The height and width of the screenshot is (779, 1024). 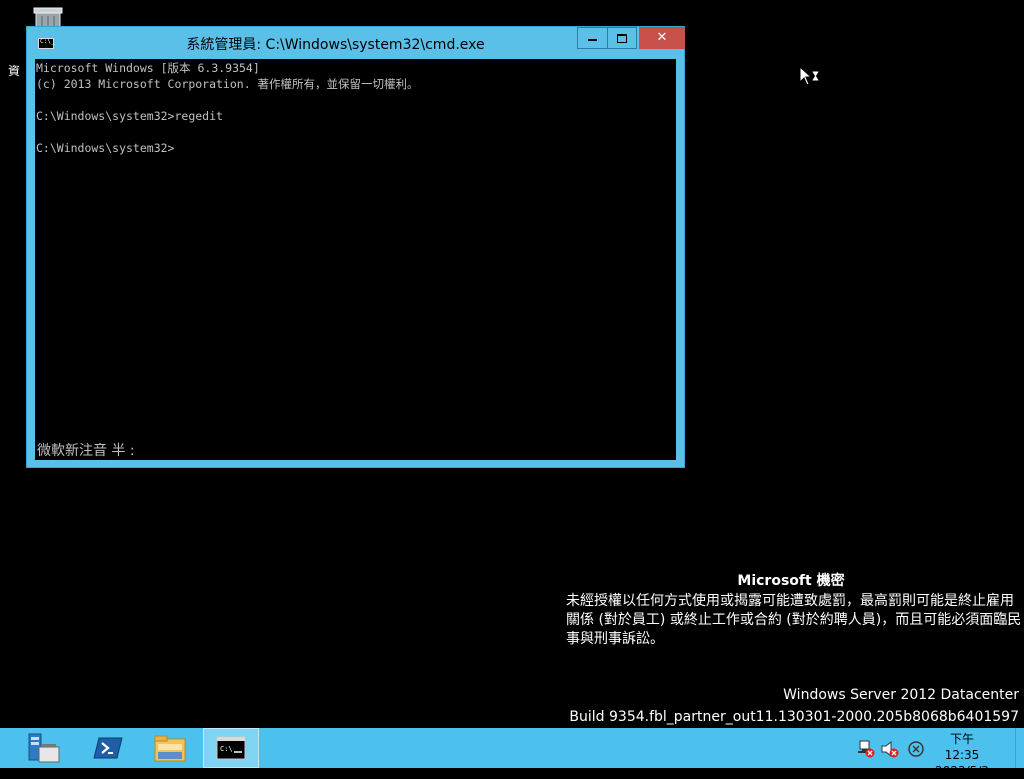 I want to click on edition-label: Windows Server 2012 Datacenter, so click(x=901, y=695).